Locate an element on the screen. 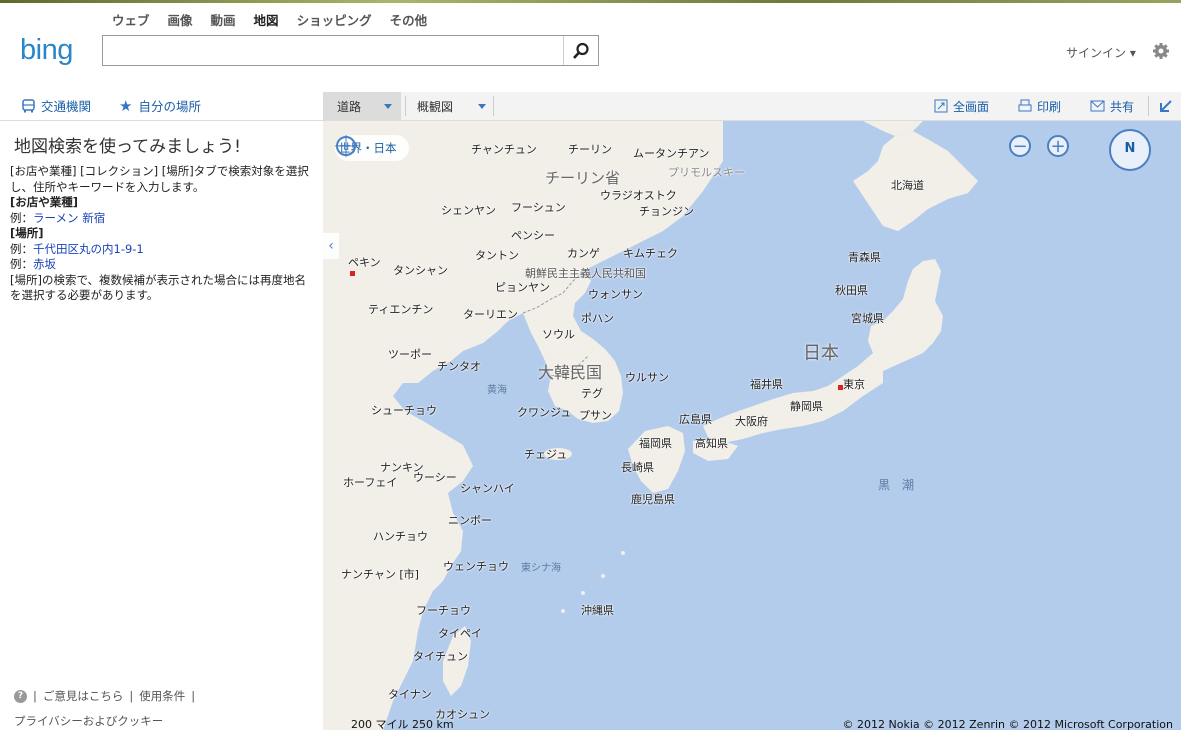  share-button: 共有 is located at coordinates (1112, 106).